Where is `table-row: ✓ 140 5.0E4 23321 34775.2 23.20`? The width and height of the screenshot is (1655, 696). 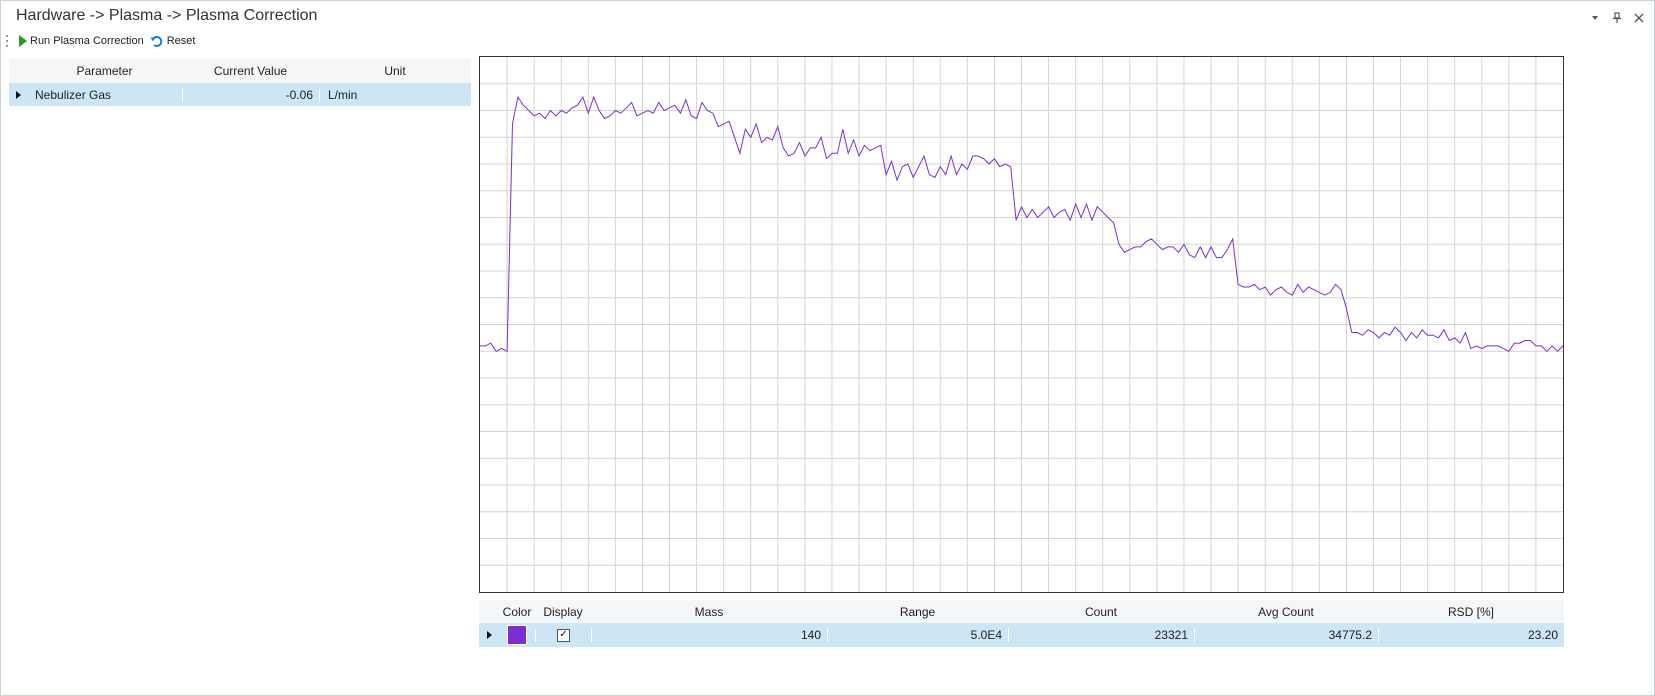 table-row: ✓ 140 5.0E4 23321 34775.2 23.20 is located at coordinates (1021, 635).